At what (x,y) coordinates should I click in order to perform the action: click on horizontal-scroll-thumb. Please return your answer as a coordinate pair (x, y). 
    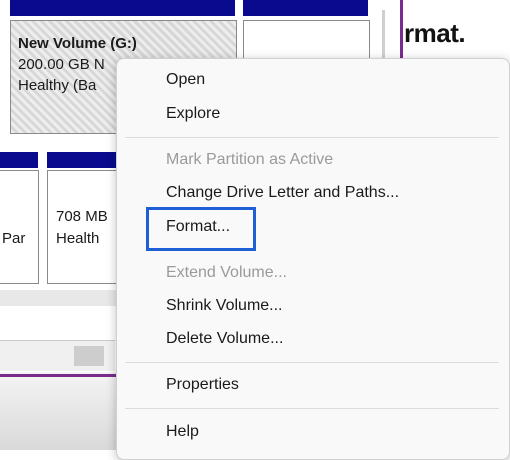
    Looking at the image, I should click on (89, 356).